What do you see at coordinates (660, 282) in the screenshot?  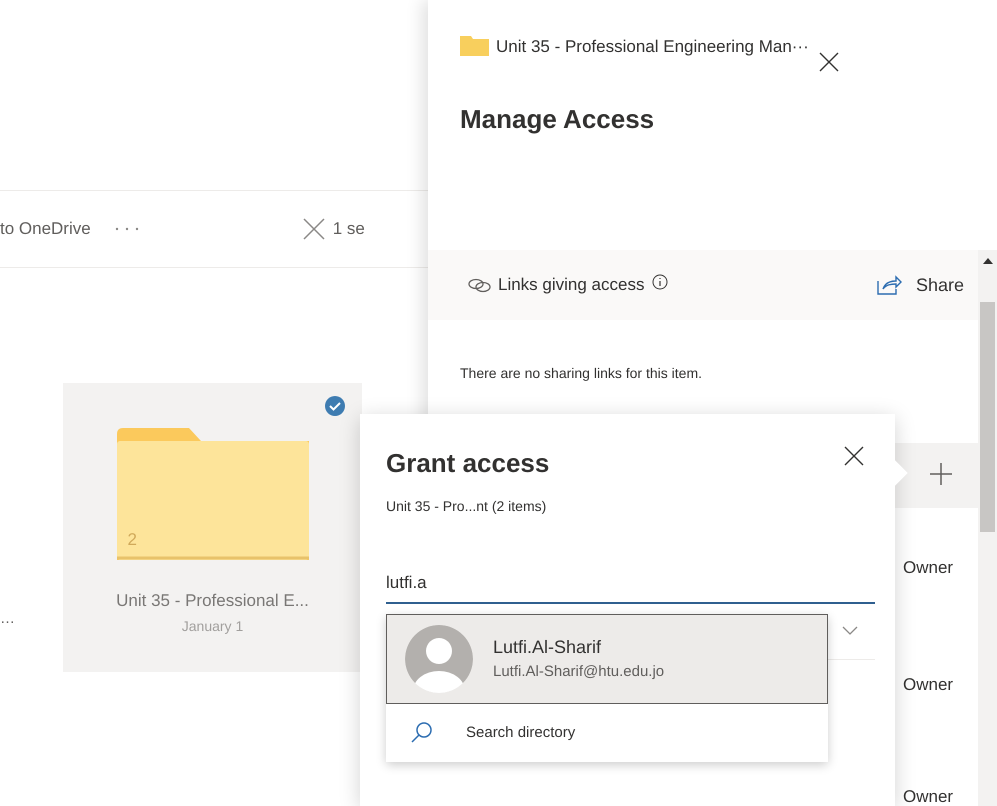 I see `info-icon` at bounding box center [660, 282].